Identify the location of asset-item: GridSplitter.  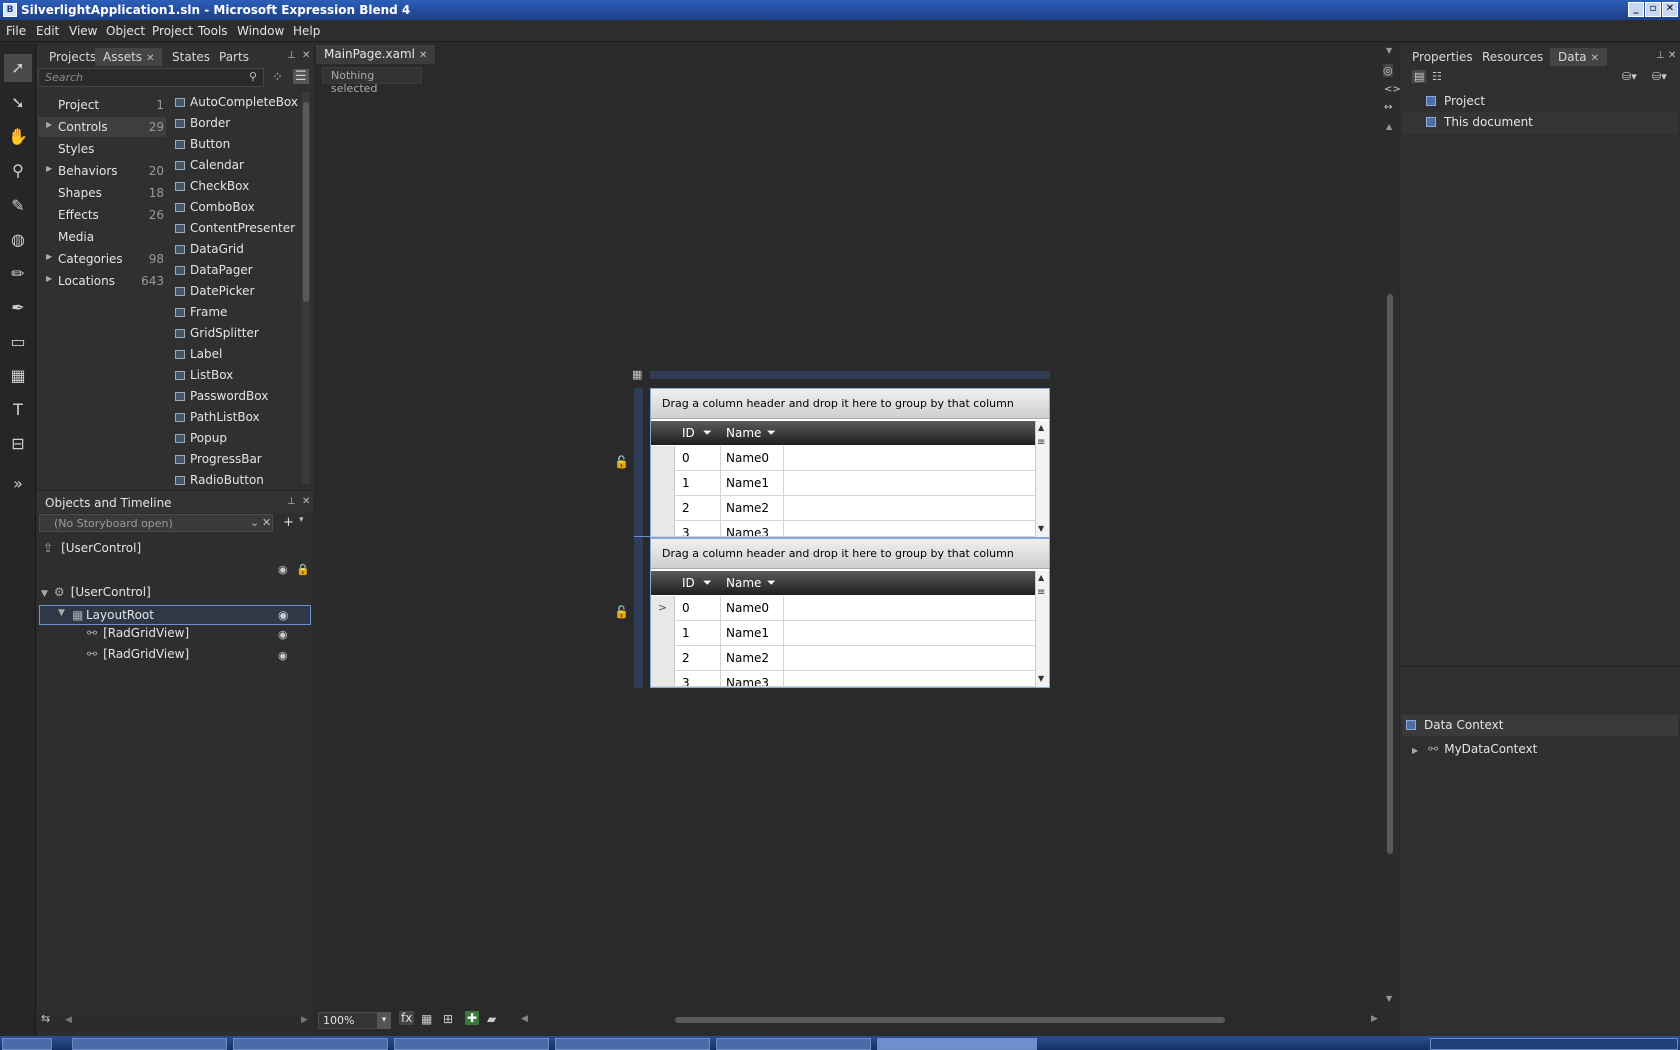
(237, 334).